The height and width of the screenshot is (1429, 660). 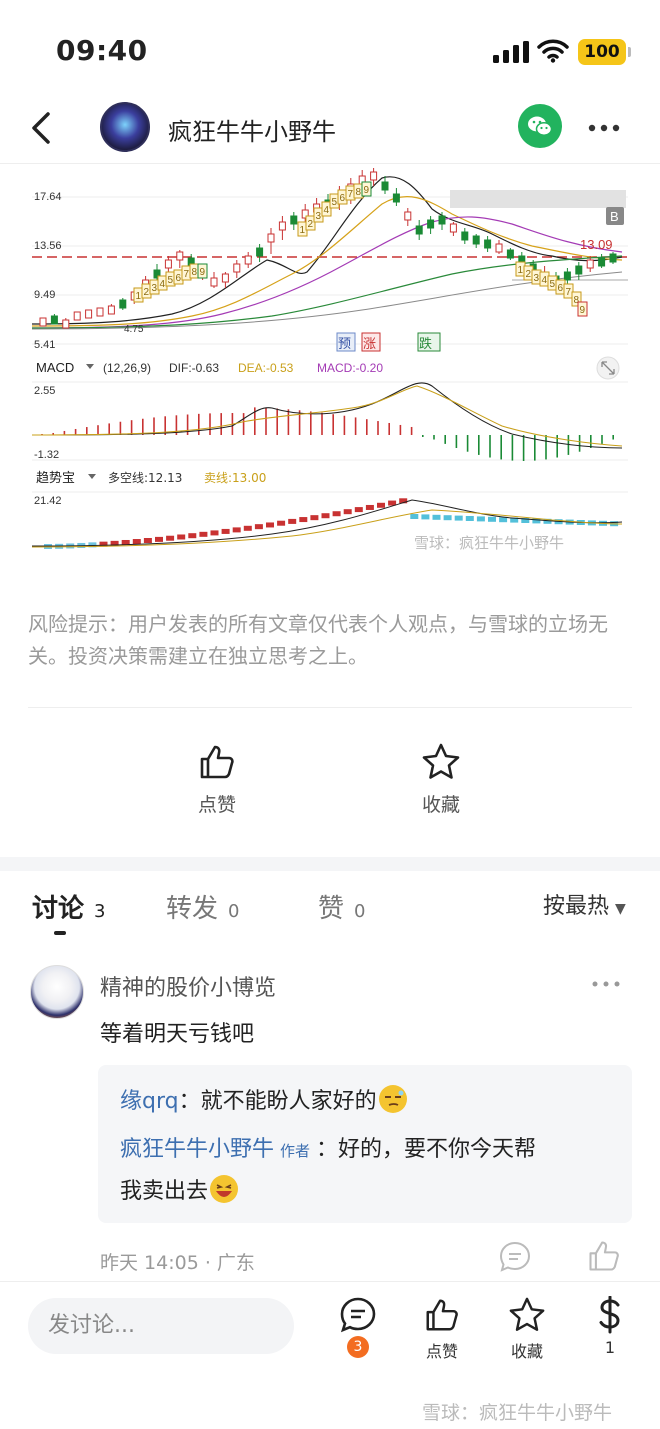 I want to click on comment-text: 等着明天亏钱吧, so click(x=177, y=1034).